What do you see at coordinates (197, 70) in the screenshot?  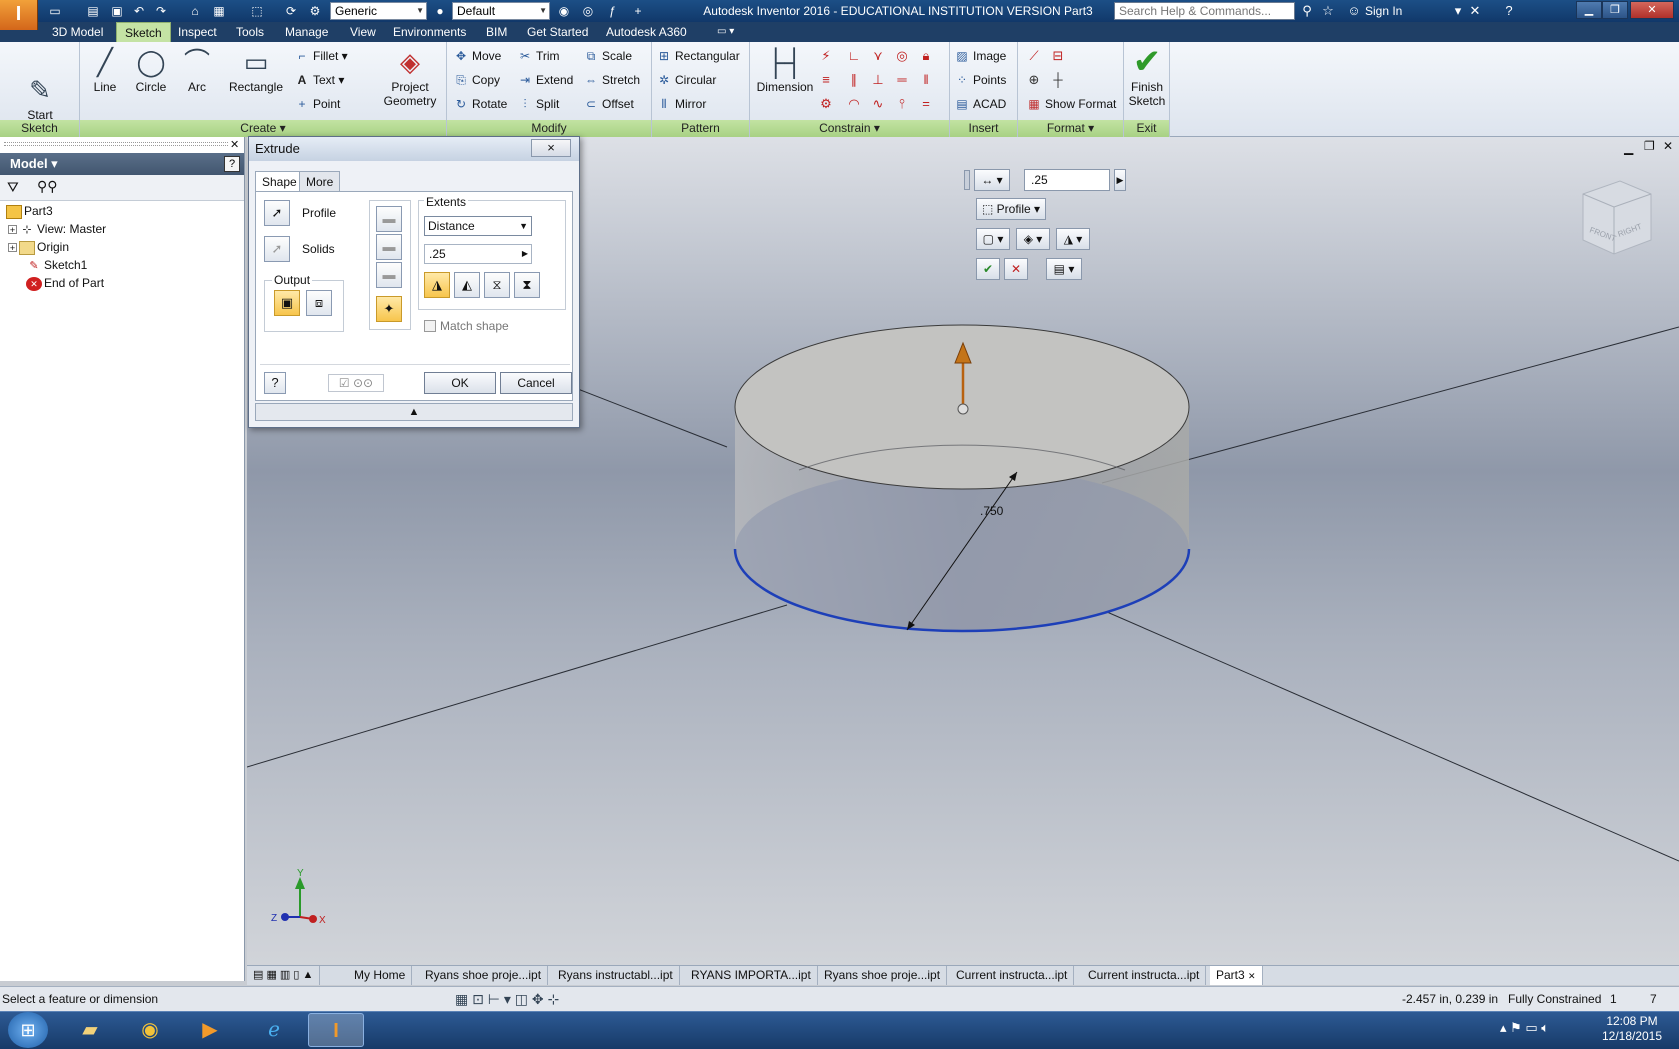 I see `arc-button: ⌒ Arc` at bounding box center [197, 70].